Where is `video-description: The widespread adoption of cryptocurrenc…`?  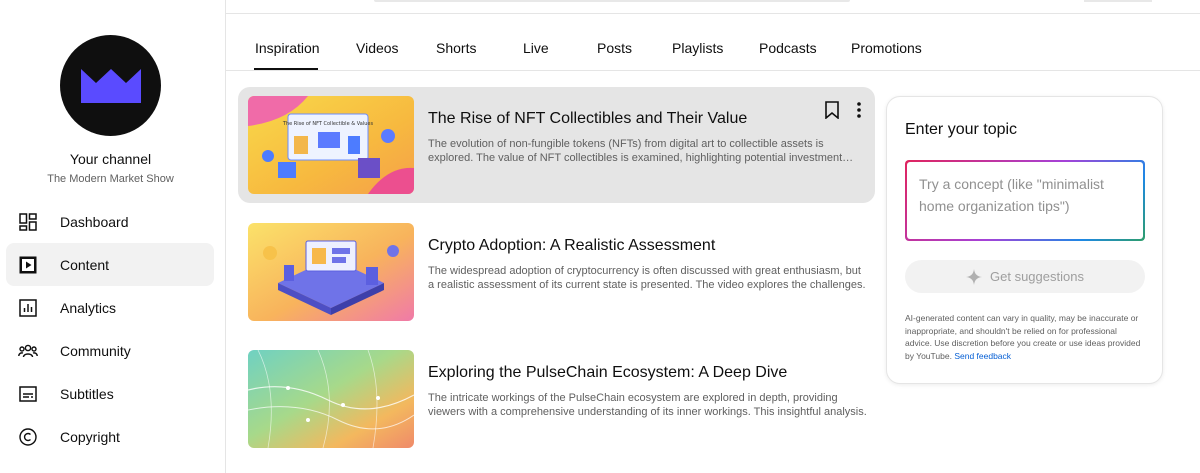 video-description: The widespread adoption of cryptocurrenc… is located at coordinates (647, 278).